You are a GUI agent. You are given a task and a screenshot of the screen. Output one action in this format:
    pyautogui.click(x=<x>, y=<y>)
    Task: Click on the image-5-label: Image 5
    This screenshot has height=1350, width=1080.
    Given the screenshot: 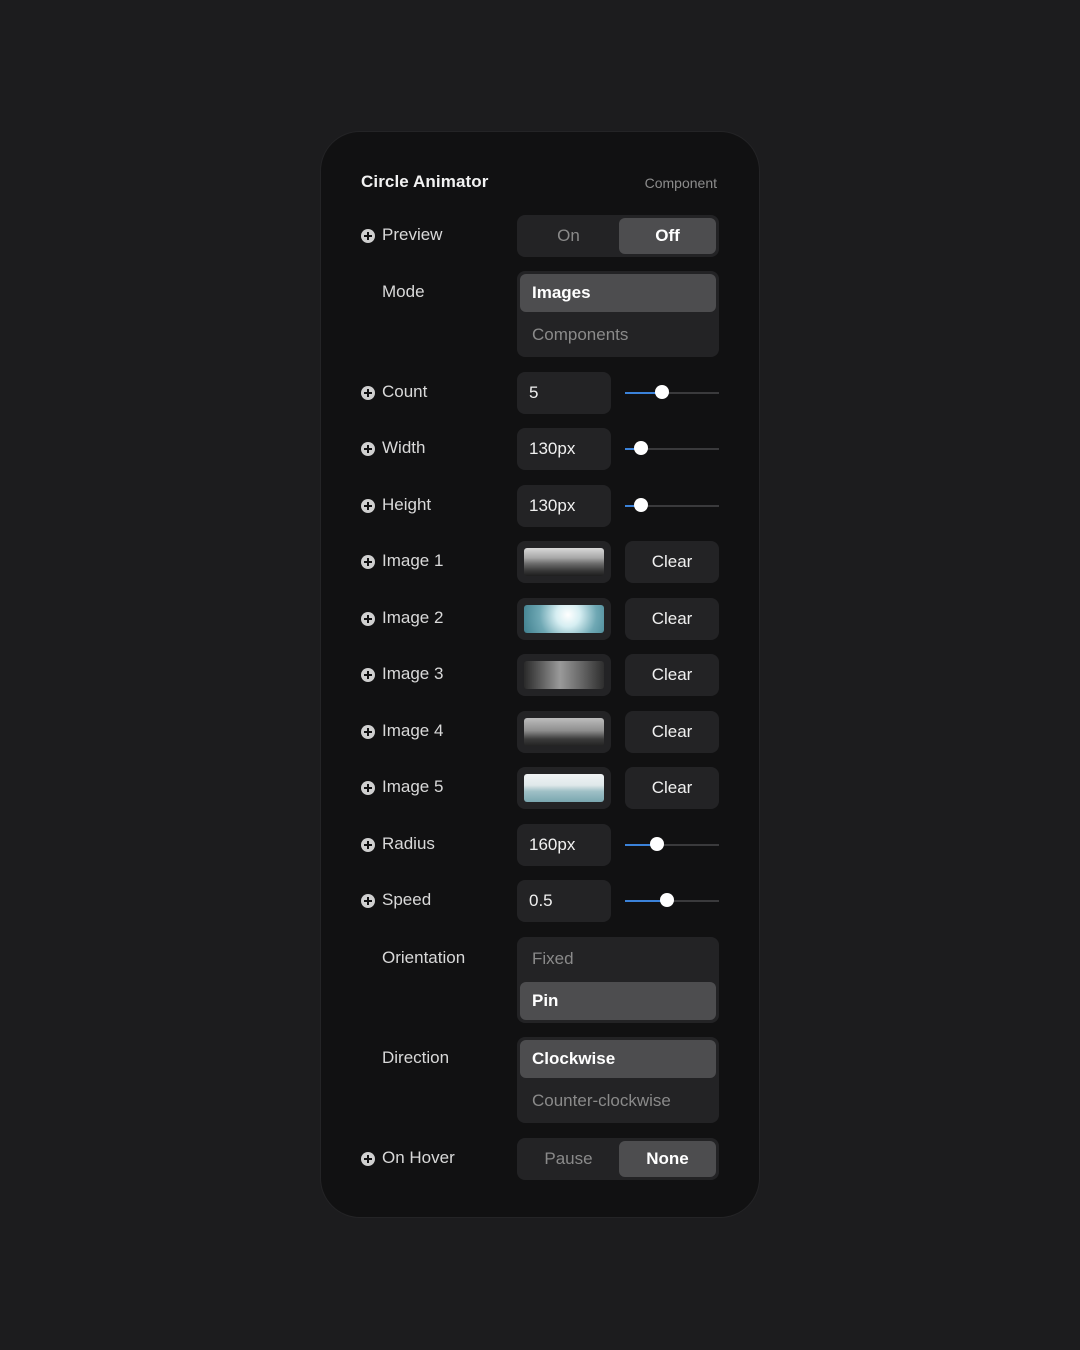 What is the action you would take?
    pyautogui.click(x=413, y=786)
    